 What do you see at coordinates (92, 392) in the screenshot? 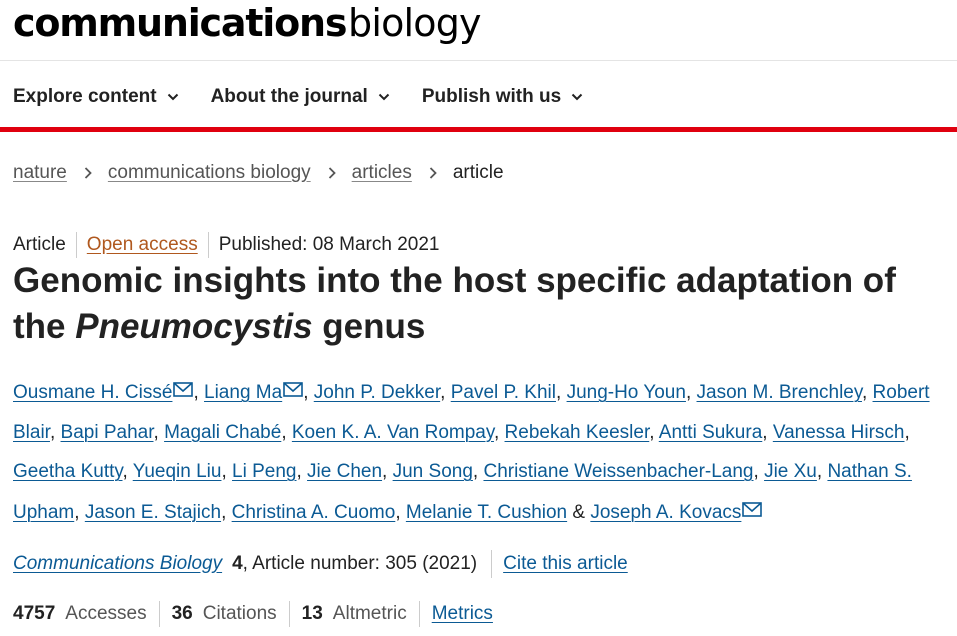
I see `author-link: Ousmane H. Cissé` at bounding box center [92, 392].